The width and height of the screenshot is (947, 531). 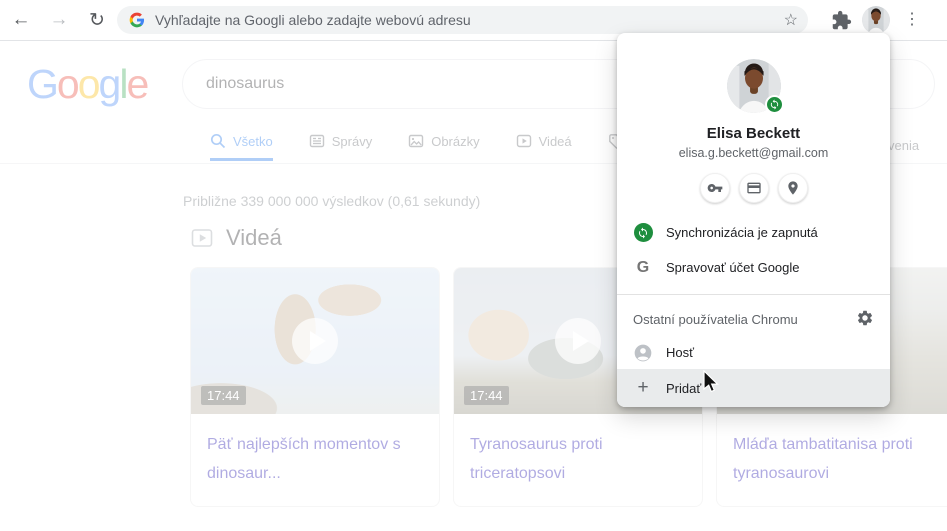 I want to click on addresses-button, so click(x=792, y=188).